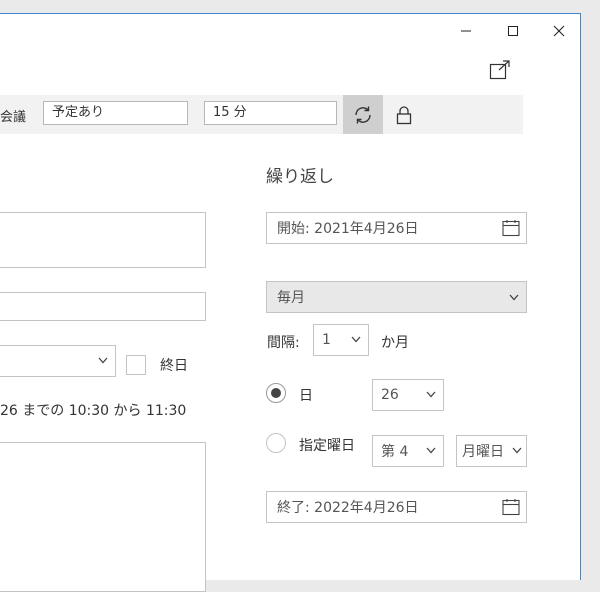 The height and width of the screenshot is (592, 600). What do you see at coordinates (291, 298) in the screenshot?
I see `frequency-text: 毎月` at bounding box center [291, 298].